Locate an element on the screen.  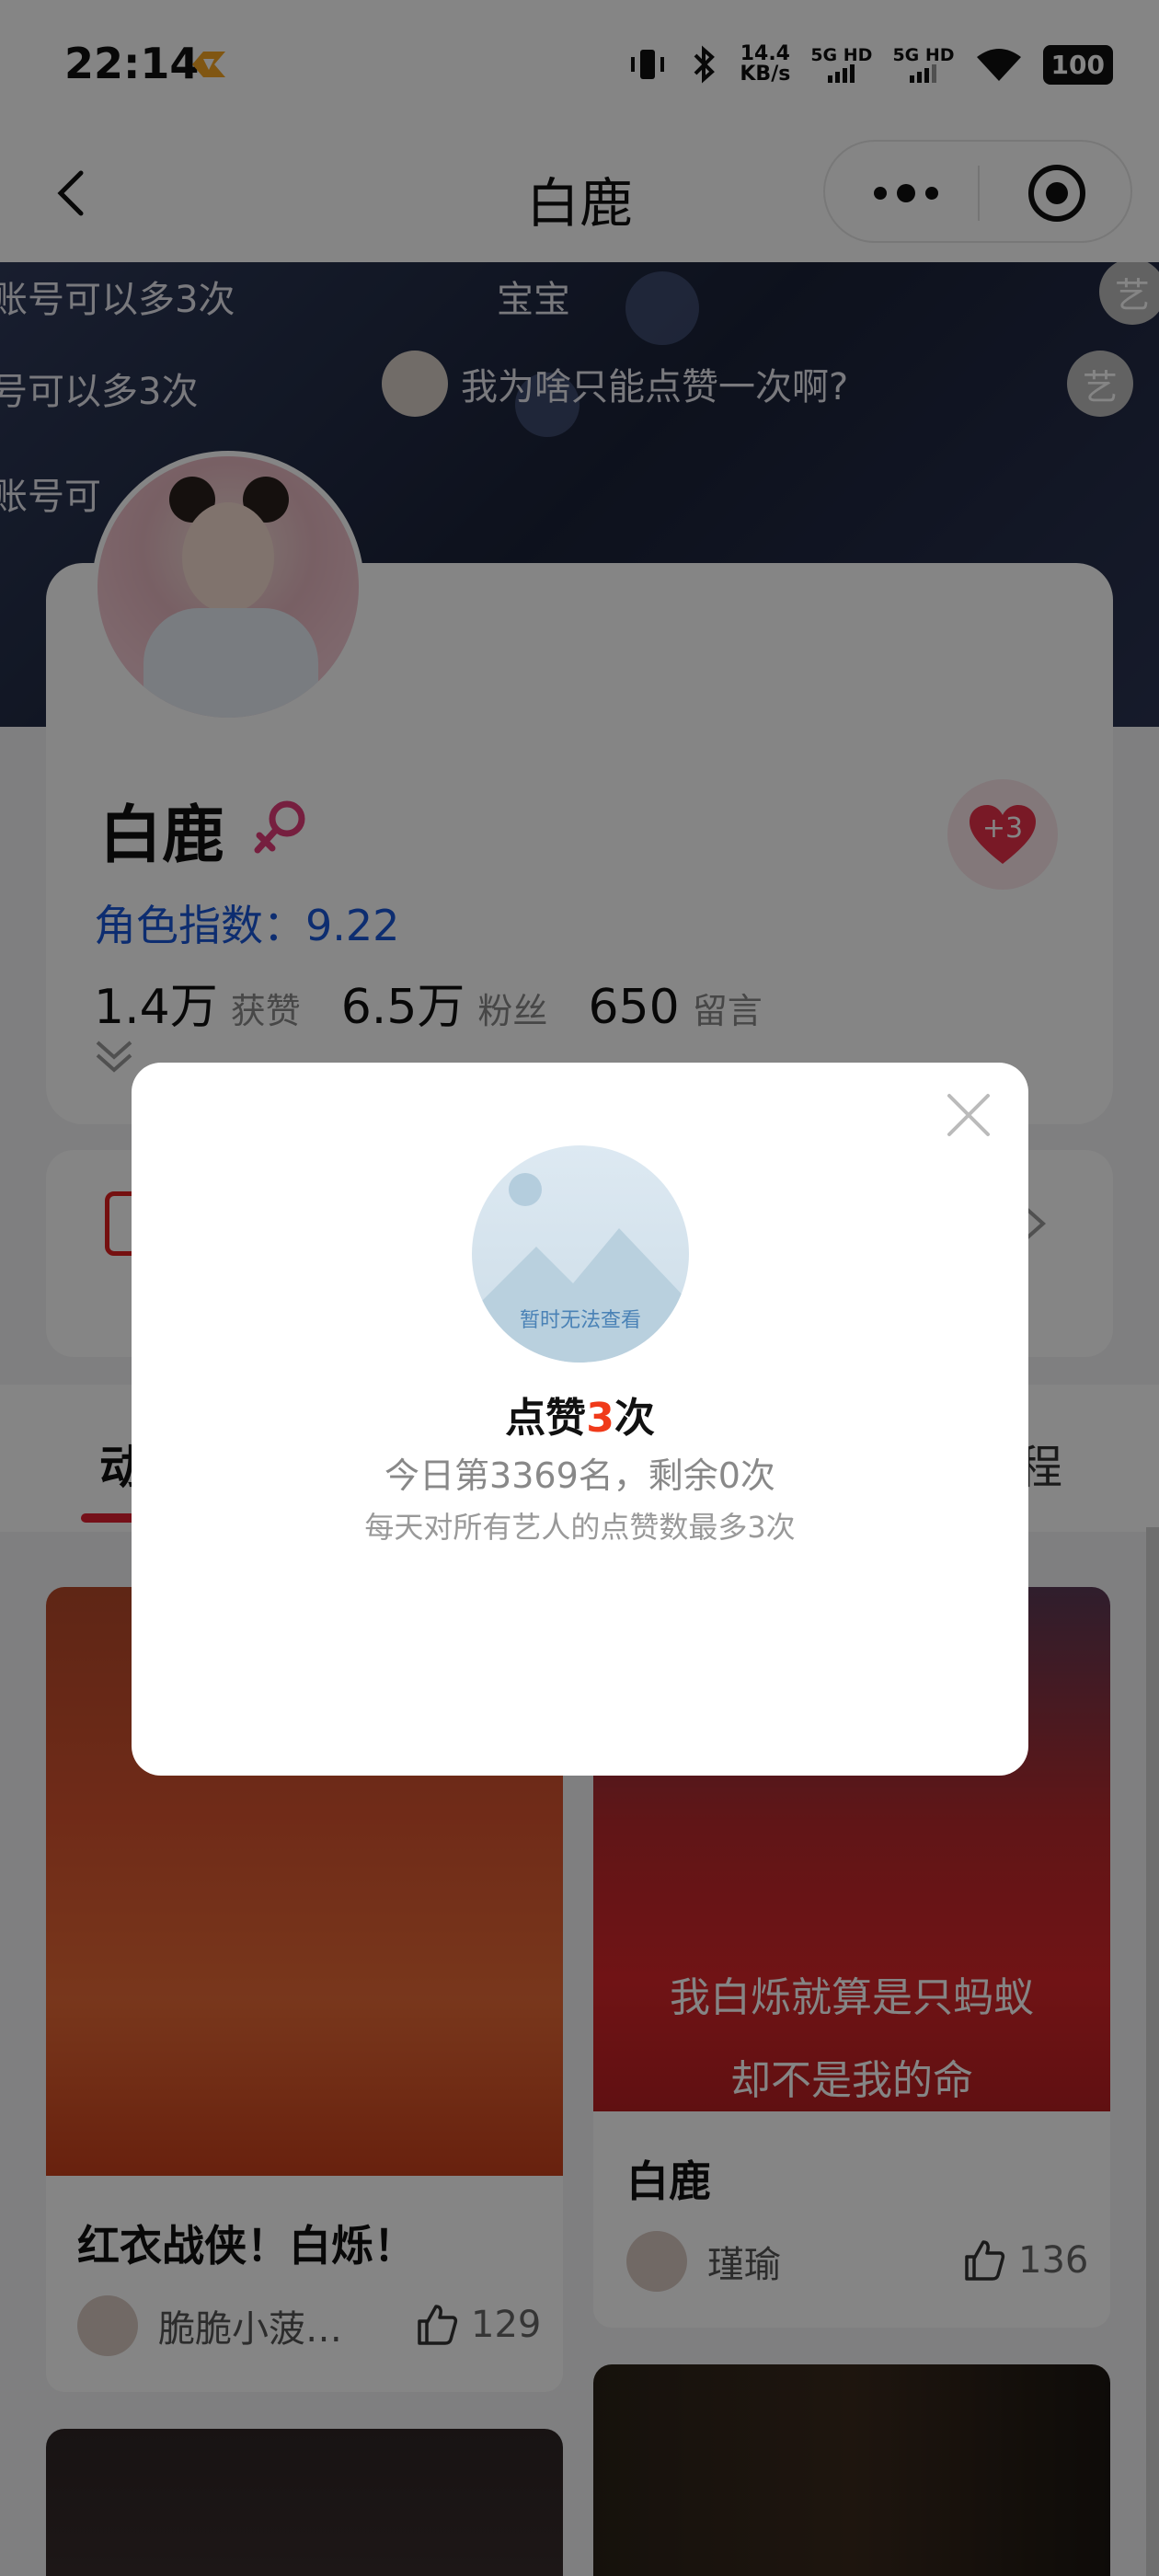
title-prefix: 点赞 is located at coordinates (546, 1418).